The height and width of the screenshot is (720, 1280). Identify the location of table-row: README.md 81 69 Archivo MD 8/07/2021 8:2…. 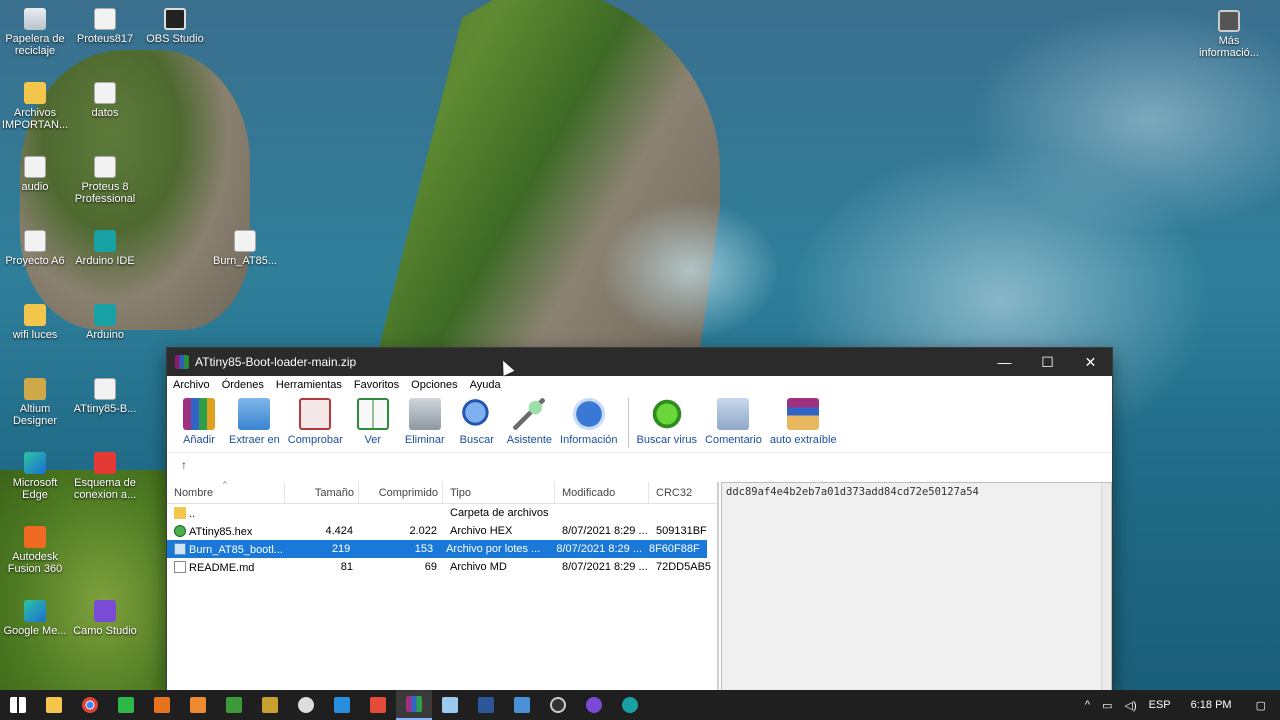
(442, 567).